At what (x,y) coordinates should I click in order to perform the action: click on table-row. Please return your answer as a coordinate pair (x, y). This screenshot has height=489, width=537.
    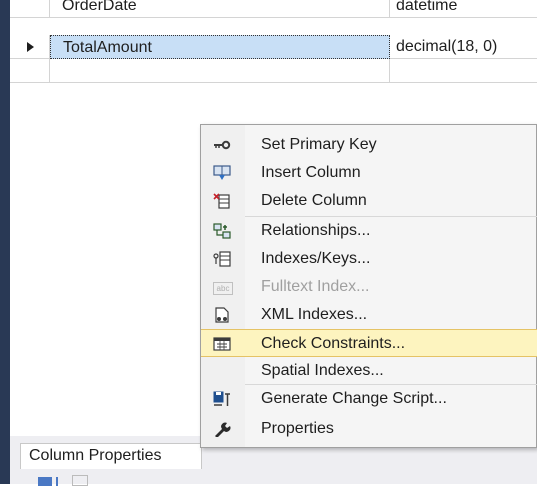
    Looking at the image, I should click on (273, 71).